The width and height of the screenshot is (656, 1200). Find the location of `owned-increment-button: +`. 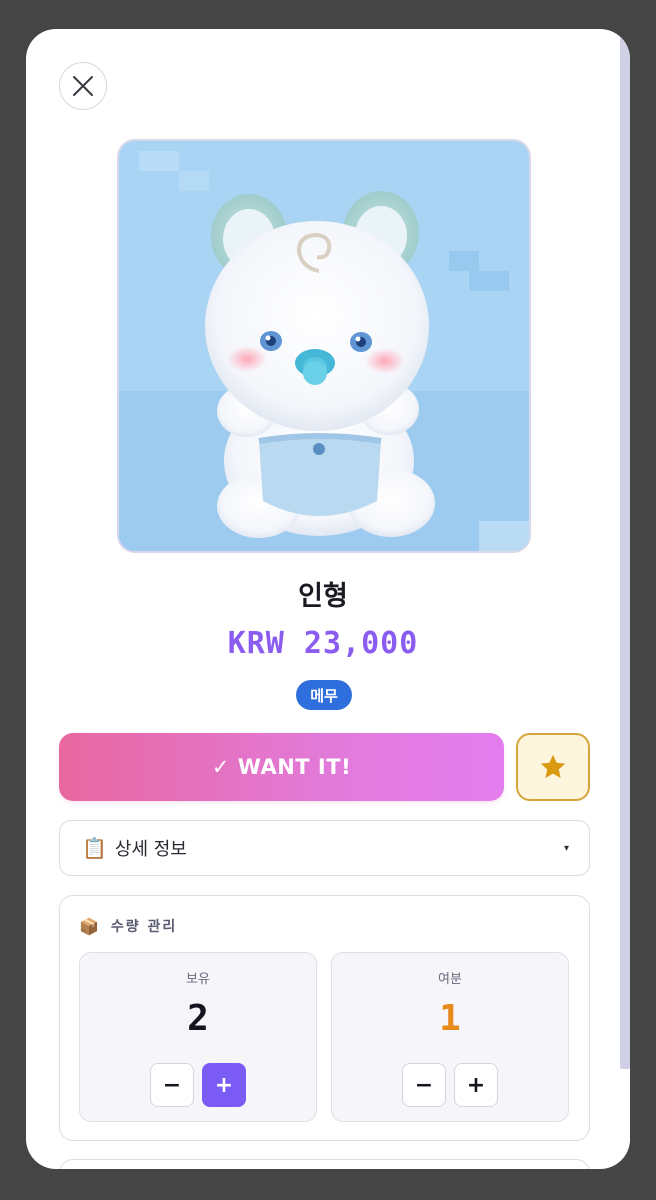

owned-increment-button: + is located at coordinates (224, 1085).